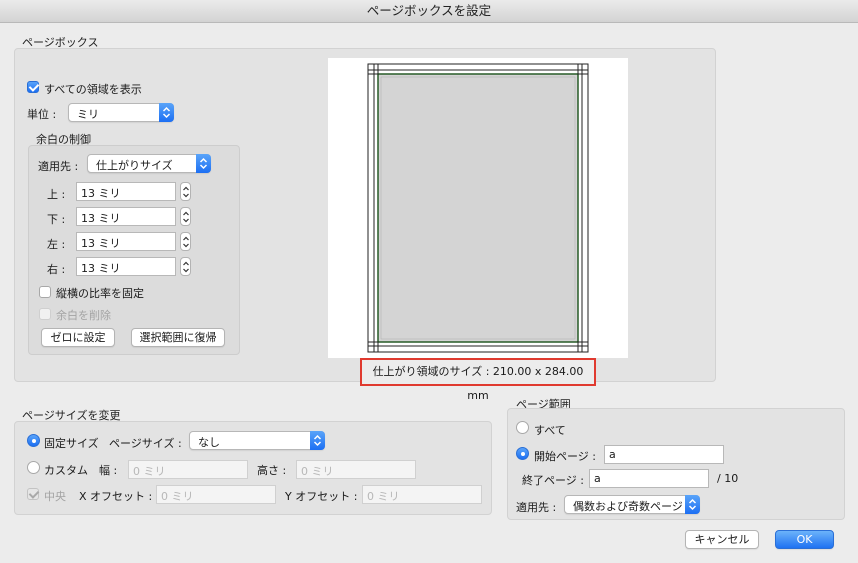 This screenshot has height=563, width=858. What do you see at coordinates (83, 315) in the screenshot?
I see `remove-white-margins-label: 余白を削除` at bounding box center [83, 315].